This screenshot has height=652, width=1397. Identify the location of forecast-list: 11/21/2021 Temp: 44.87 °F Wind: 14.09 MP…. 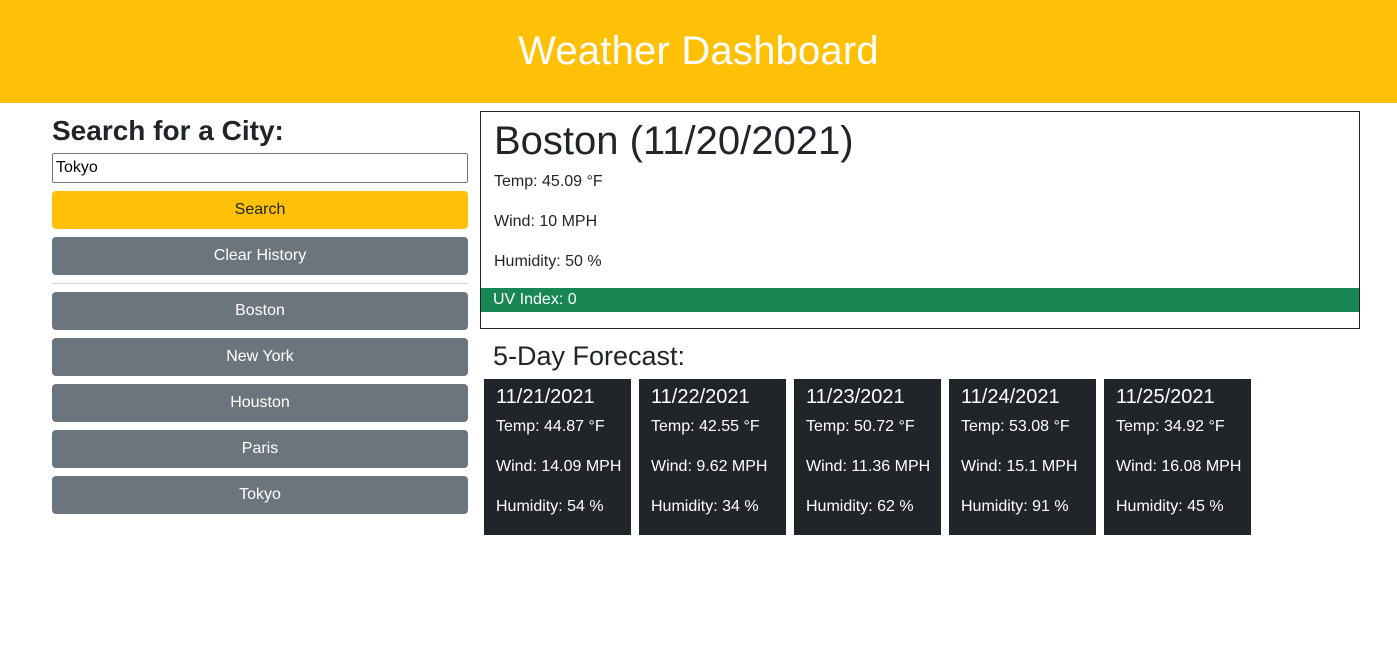
(871, 457).